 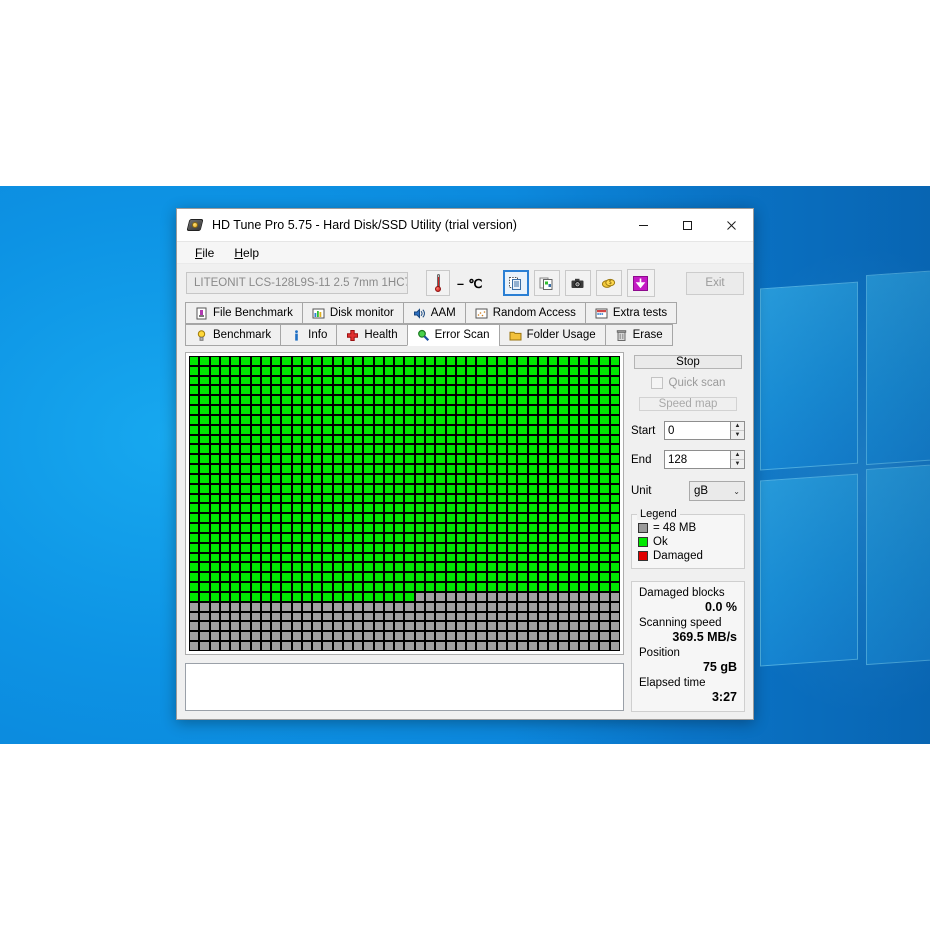 I want to click on thermometer-button, so click(x=438, y=283).